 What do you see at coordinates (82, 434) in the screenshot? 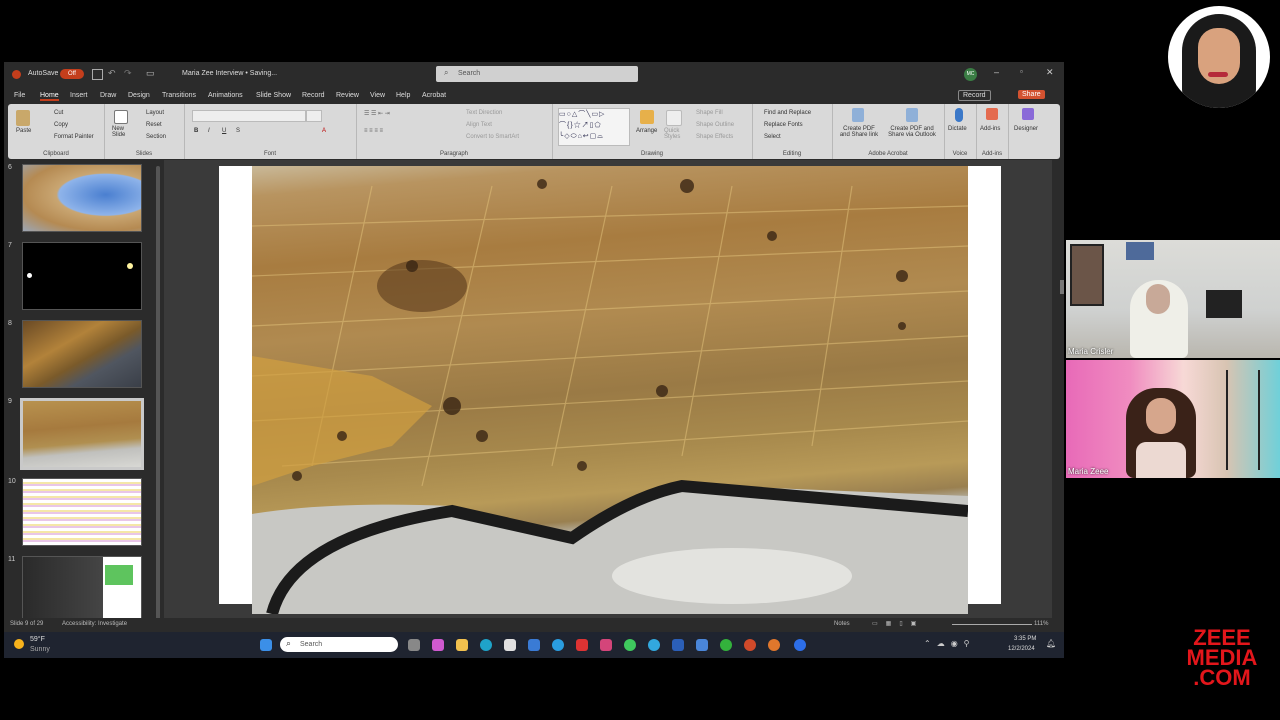
I see `slide-thumbnail-selected` at bounding box center [82, 434].